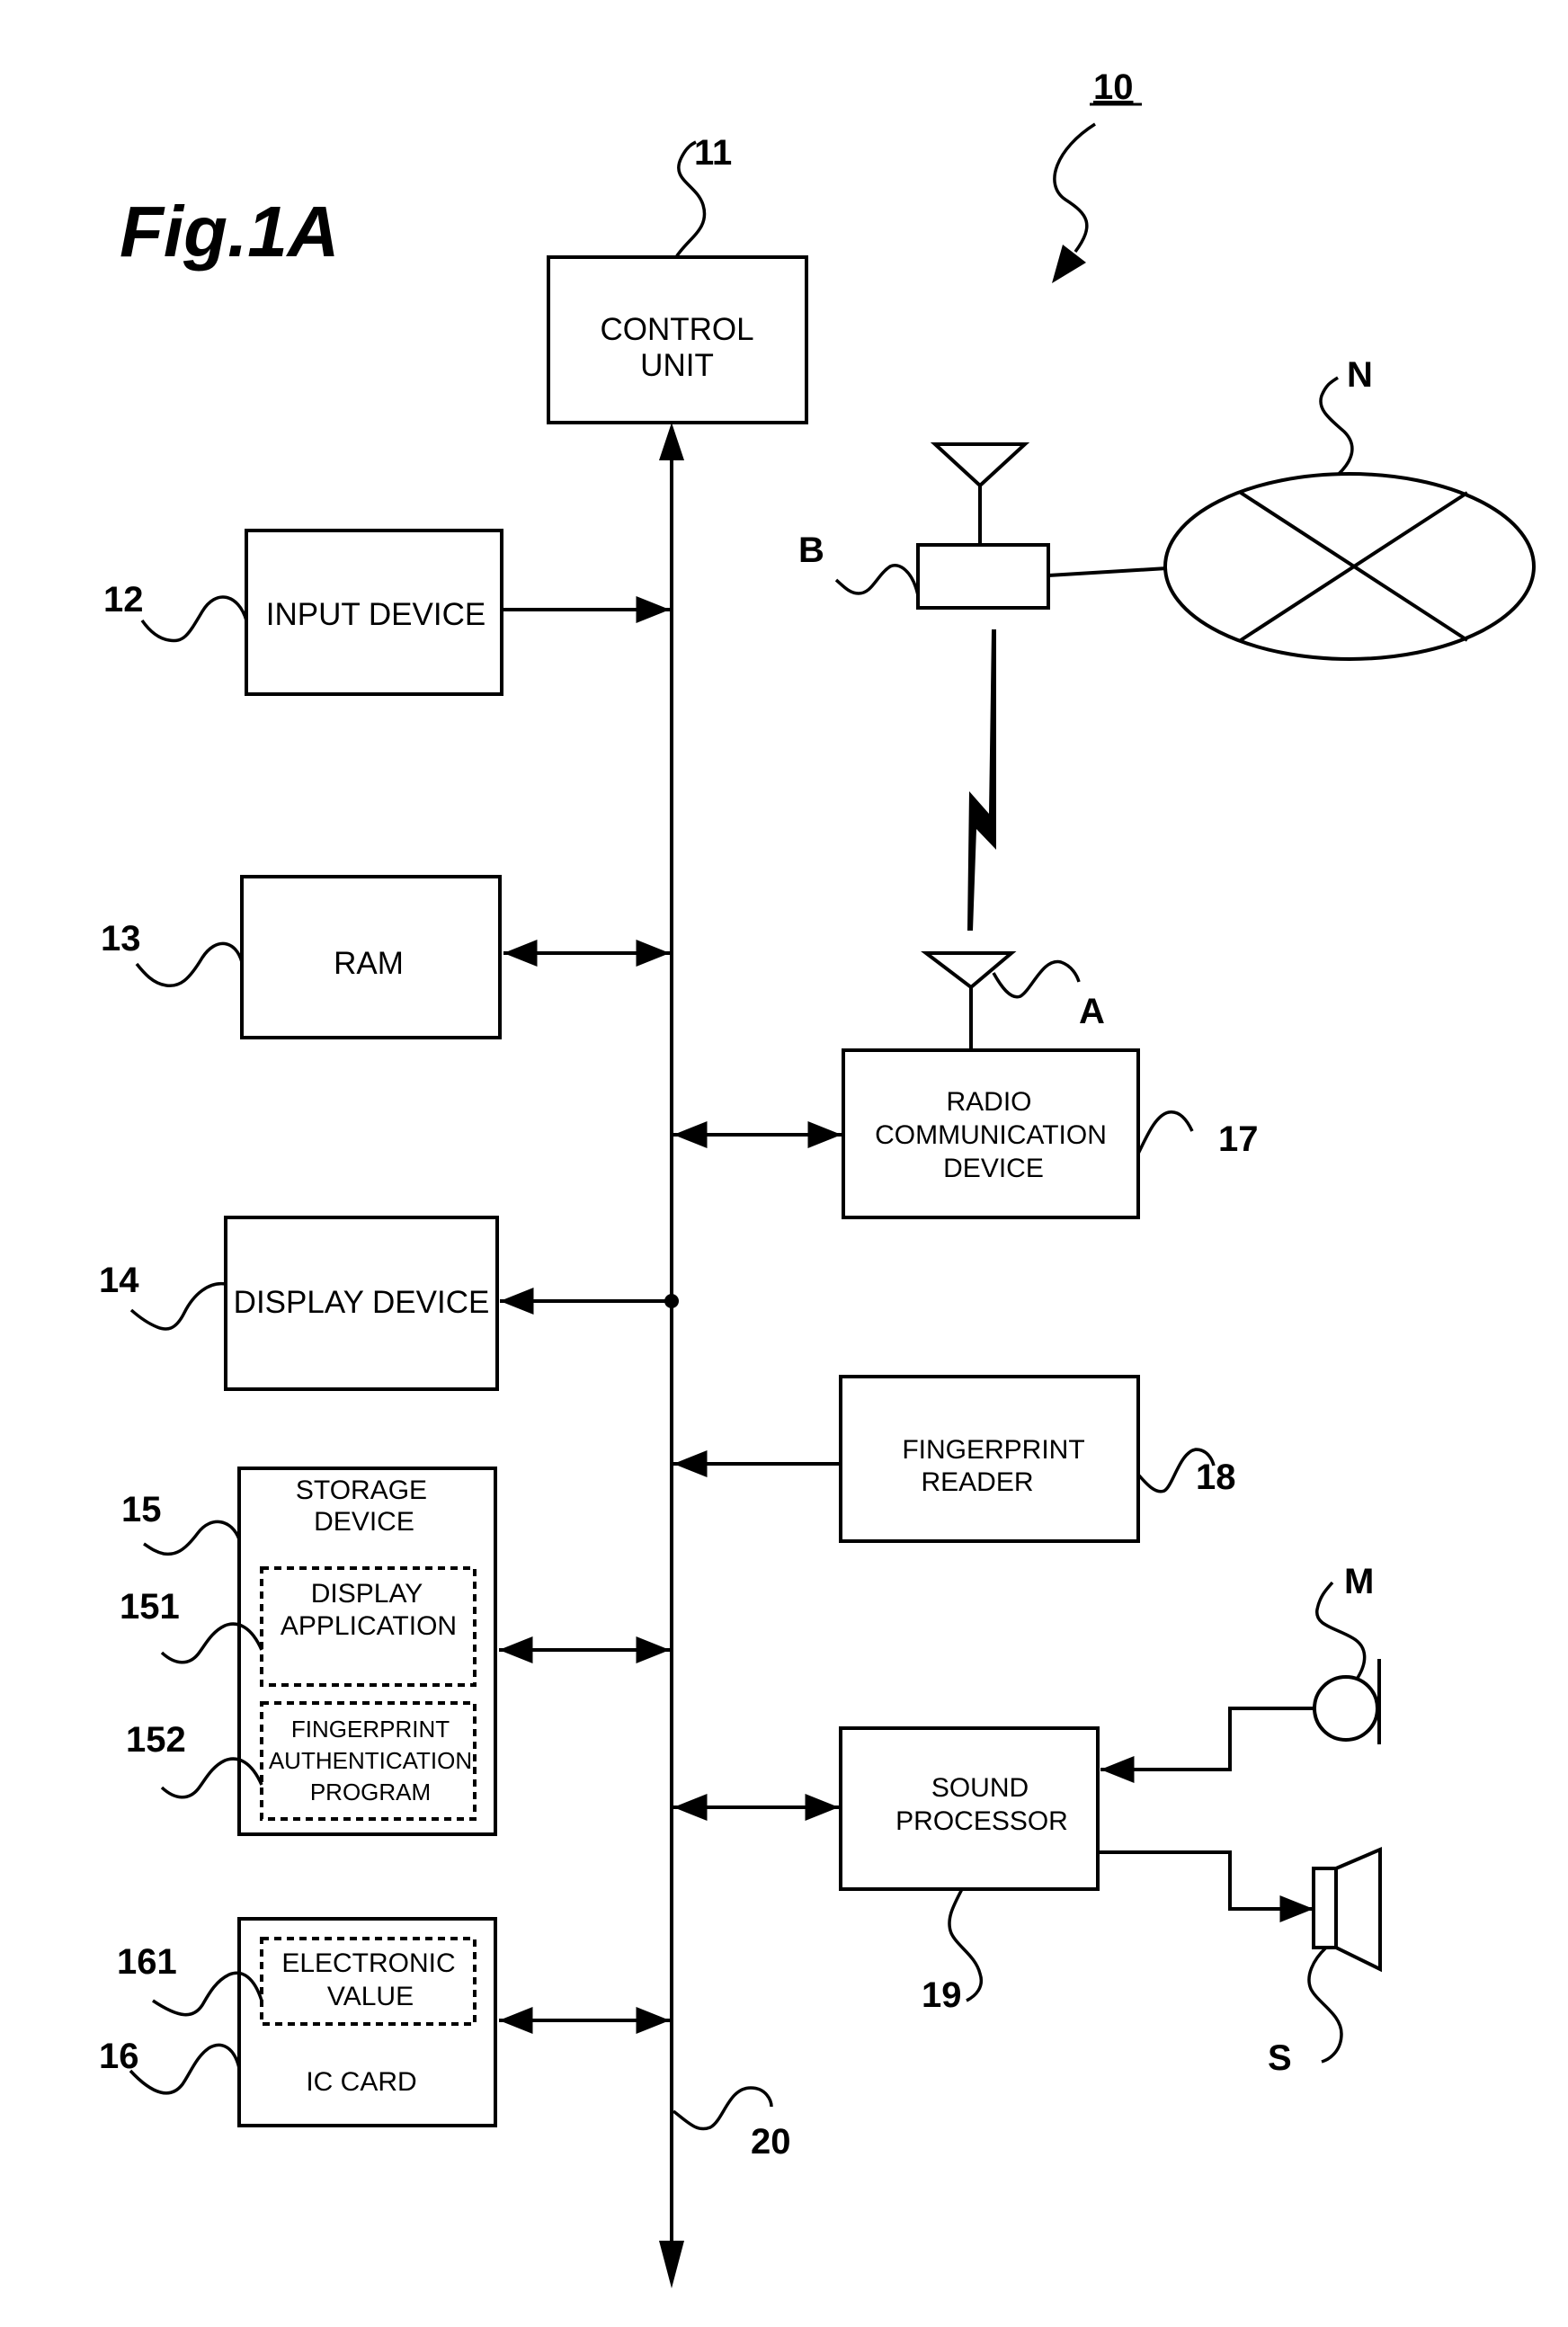 The image size is (1568, 2327). What do you see at coordinates (993, 1450) in the screenshot?
I see `fingerprint-reader-line-1: FINGERPRINT` at bounding box center [993, 1450].